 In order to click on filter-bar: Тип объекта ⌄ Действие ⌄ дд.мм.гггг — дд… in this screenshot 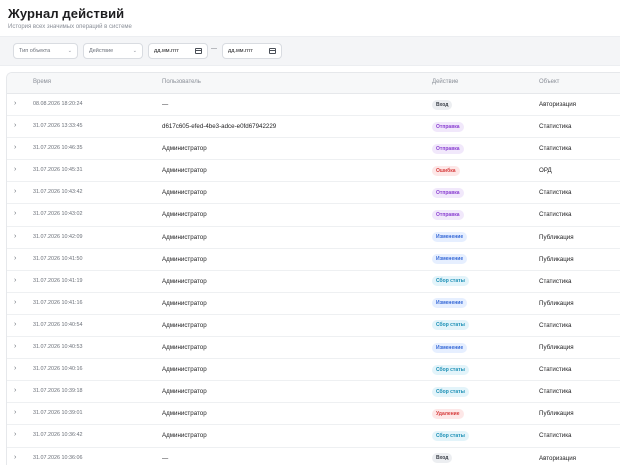, I will do `click(310, 51)`.